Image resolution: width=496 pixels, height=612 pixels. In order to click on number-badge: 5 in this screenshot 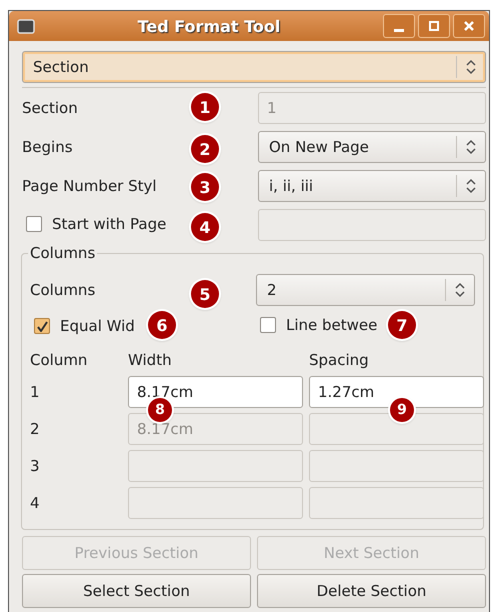, I will do `click(205, 294)`.